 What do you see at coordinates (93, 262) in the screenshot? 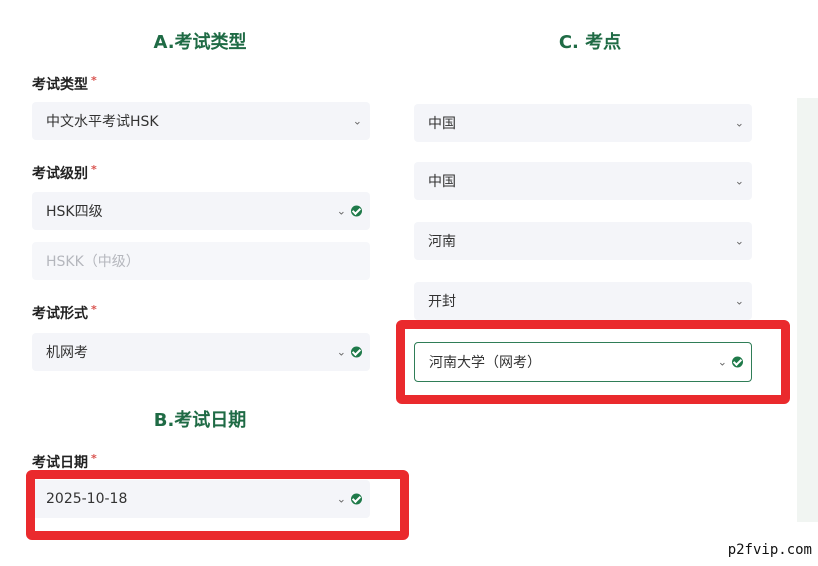
I see `exam-sublevel-value: HSKK（中级）` at bounding box center [93, 262].